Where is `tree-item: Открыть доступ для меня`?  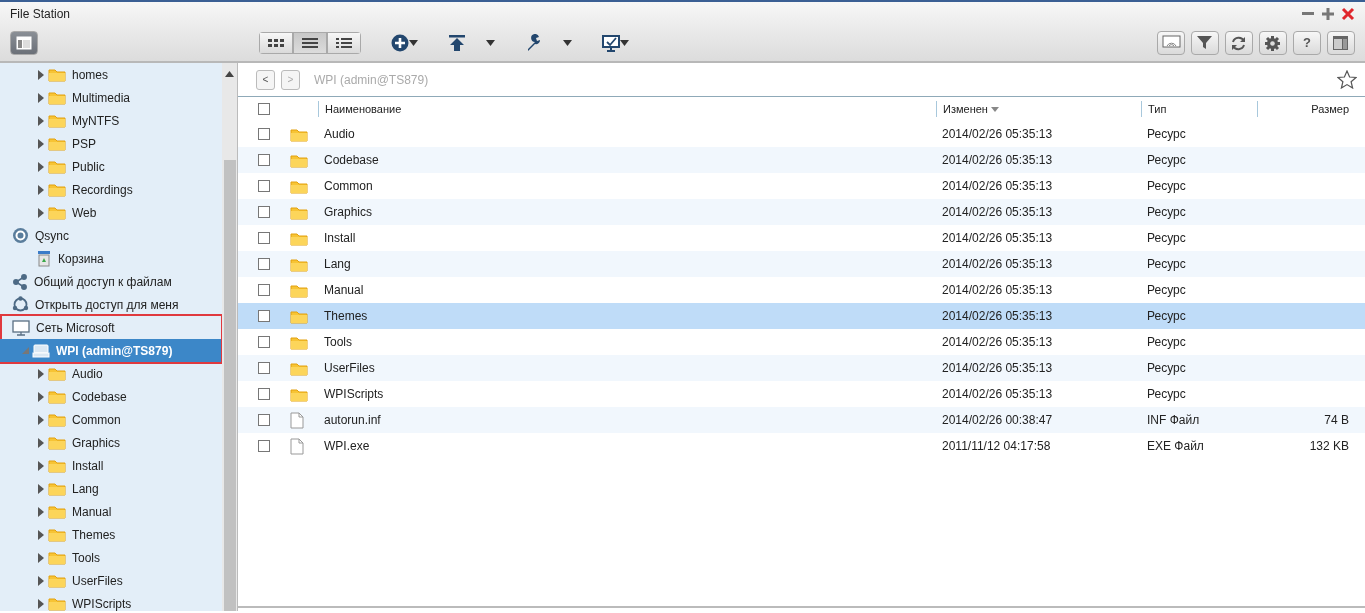
tree-item: Открыть доступ для меня is located at coordinates (111, 304).